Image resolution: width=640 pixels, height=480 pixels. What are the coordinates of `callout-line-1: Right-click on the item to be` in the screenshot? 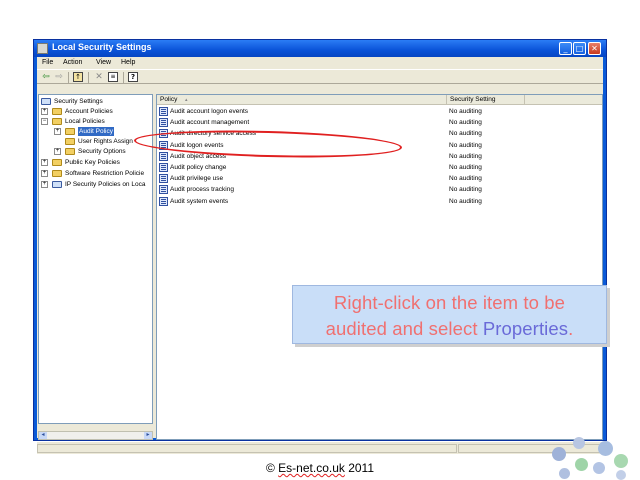 It's located at (449, 302).